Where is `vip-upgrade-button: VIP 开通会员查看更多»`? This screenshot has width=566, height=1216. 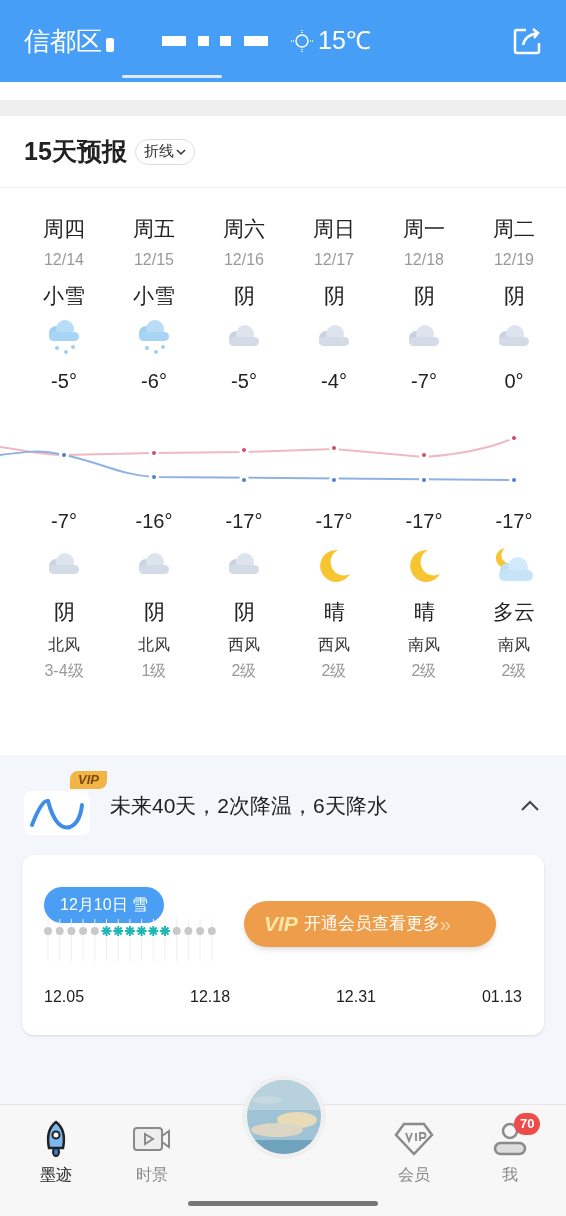
vip-upgrade-button: VIP 开通会员查看更多» is located at coordinates (370, 924).